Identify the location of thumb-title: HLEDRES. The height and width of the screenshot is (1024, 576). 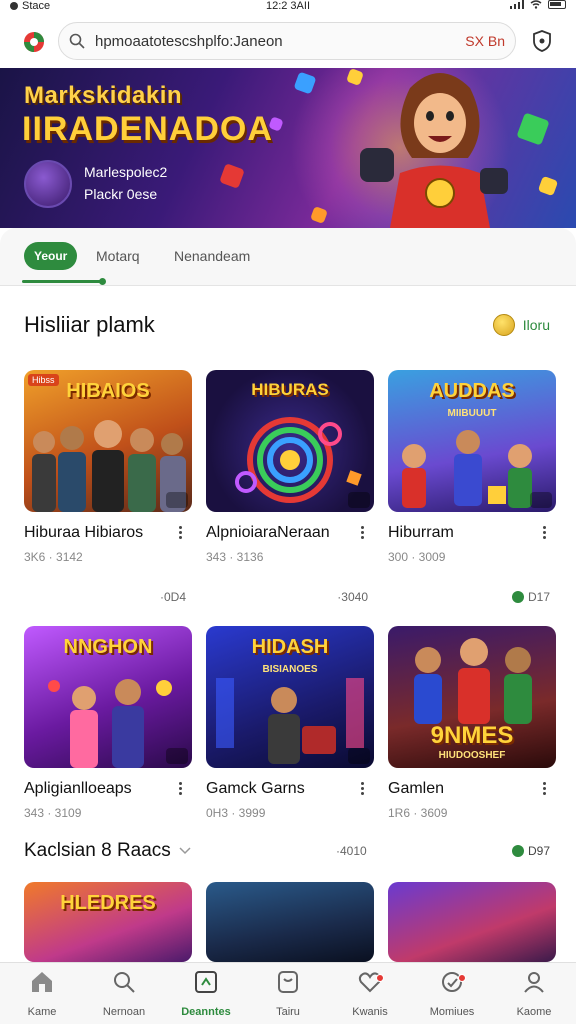
(108, 903).